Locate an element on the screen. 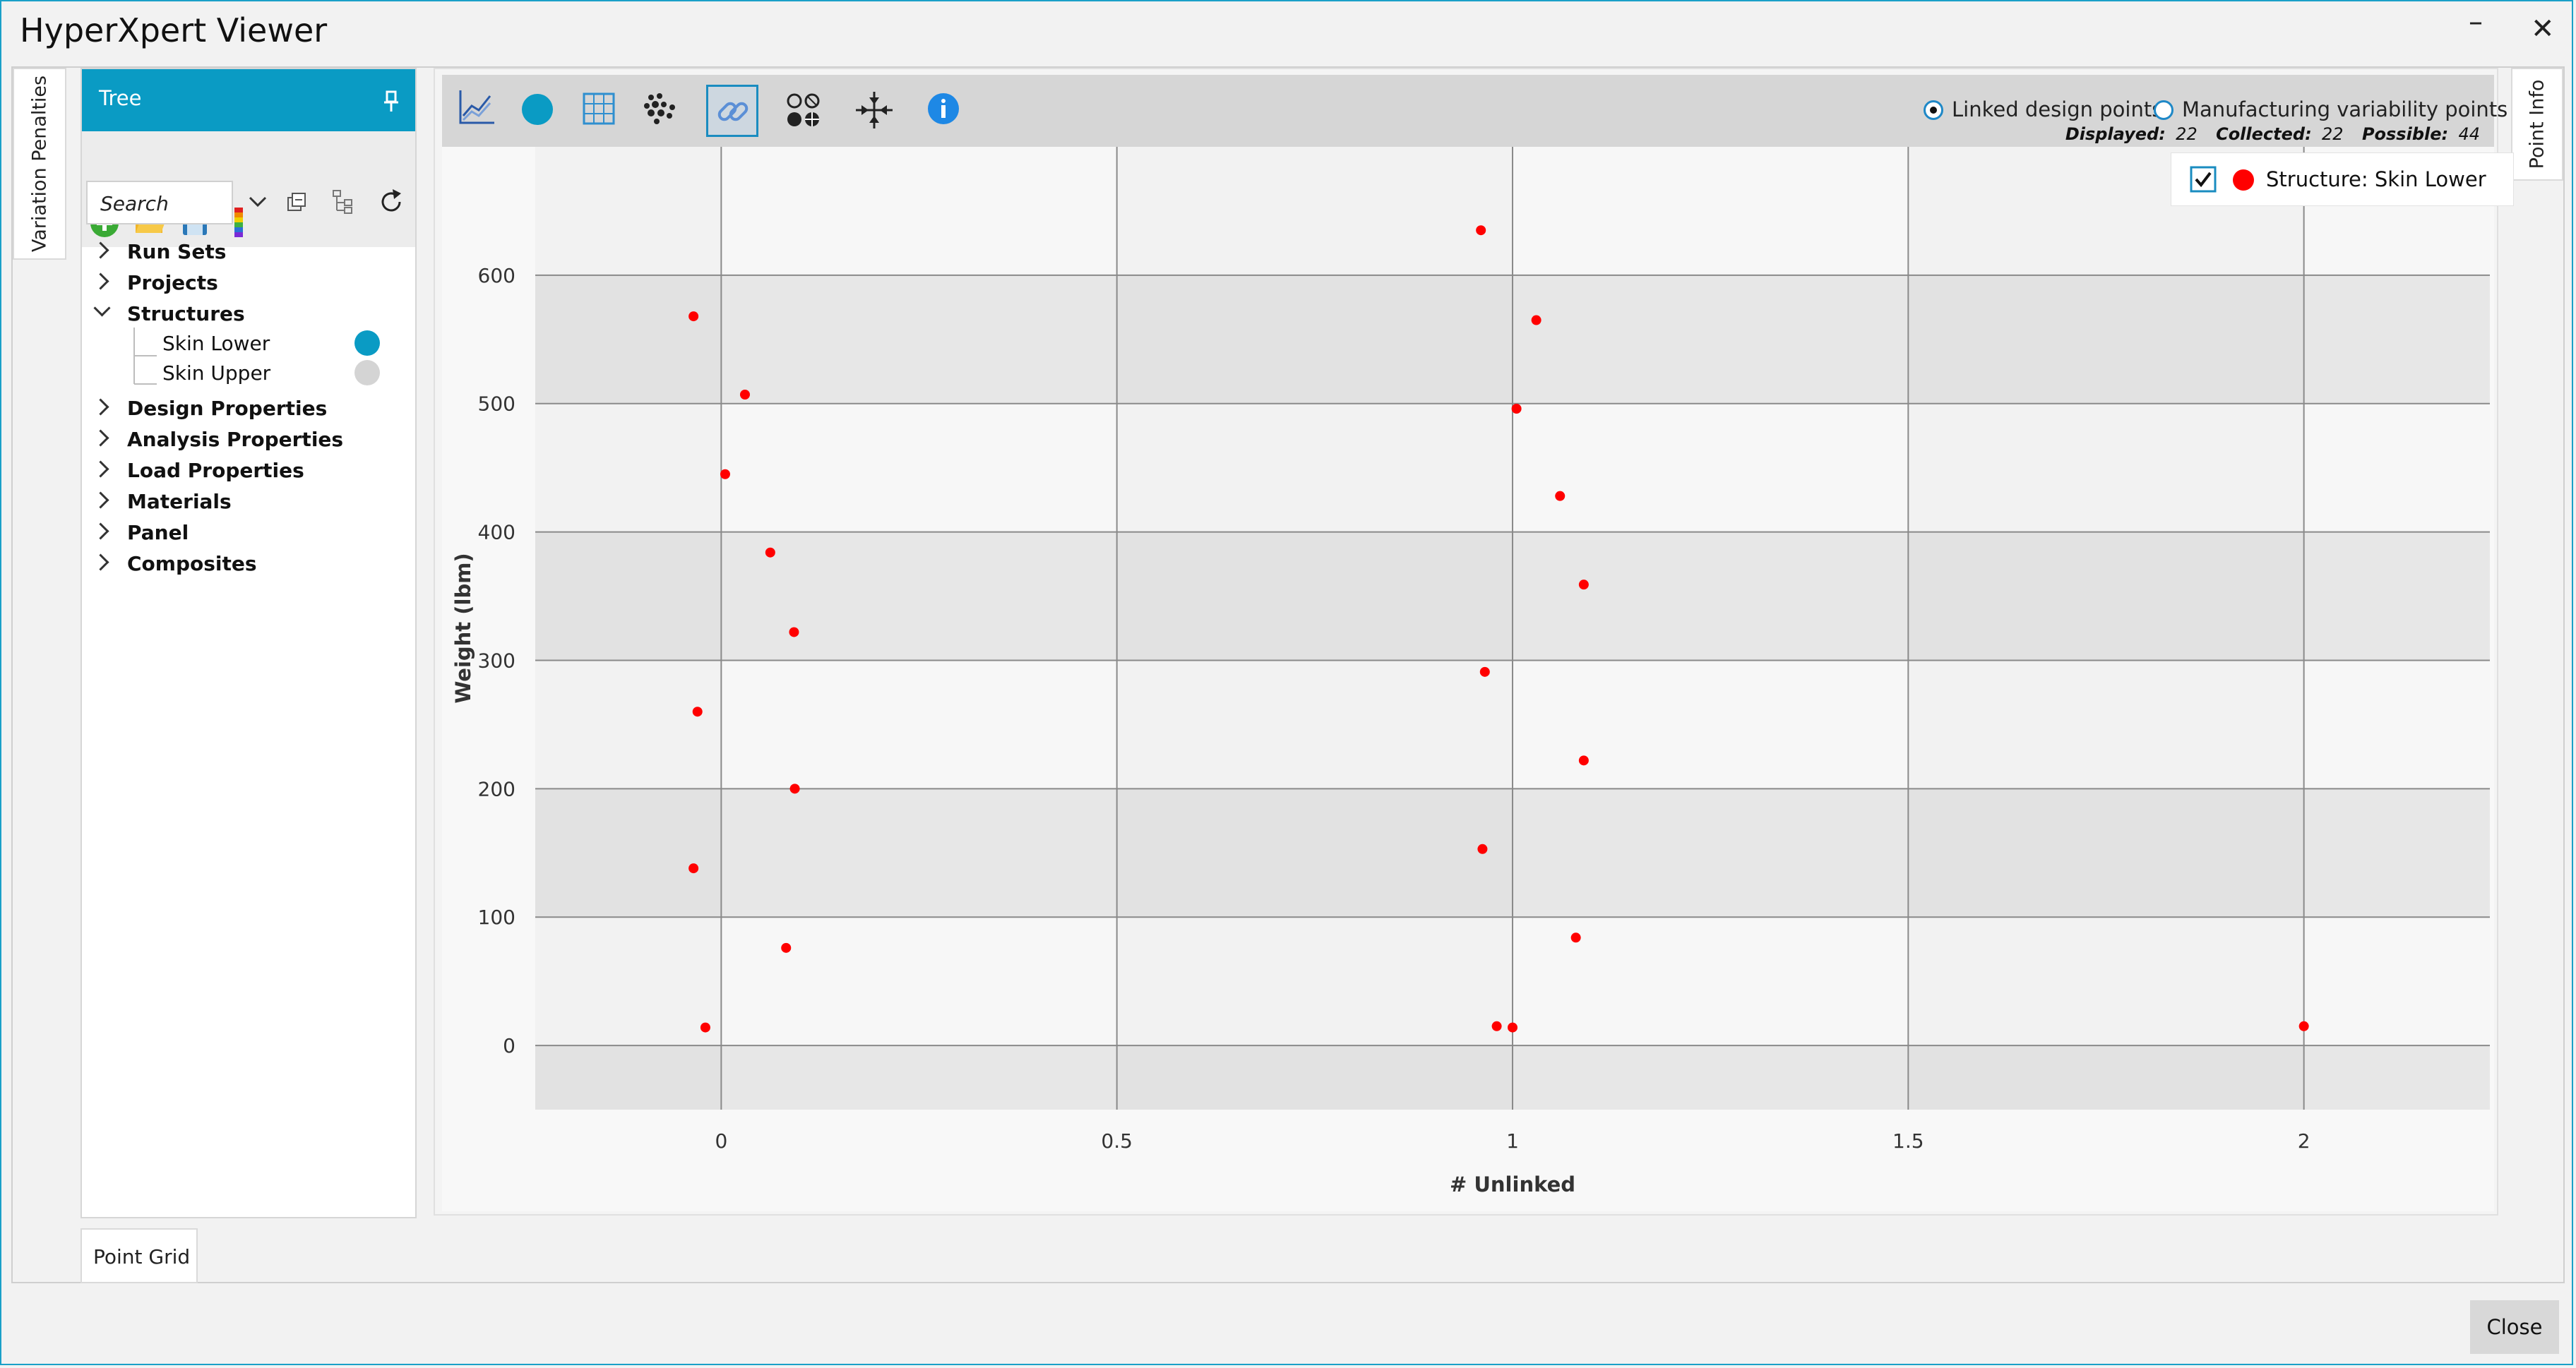  point-styles-icon is located at coordinates (803, 110).